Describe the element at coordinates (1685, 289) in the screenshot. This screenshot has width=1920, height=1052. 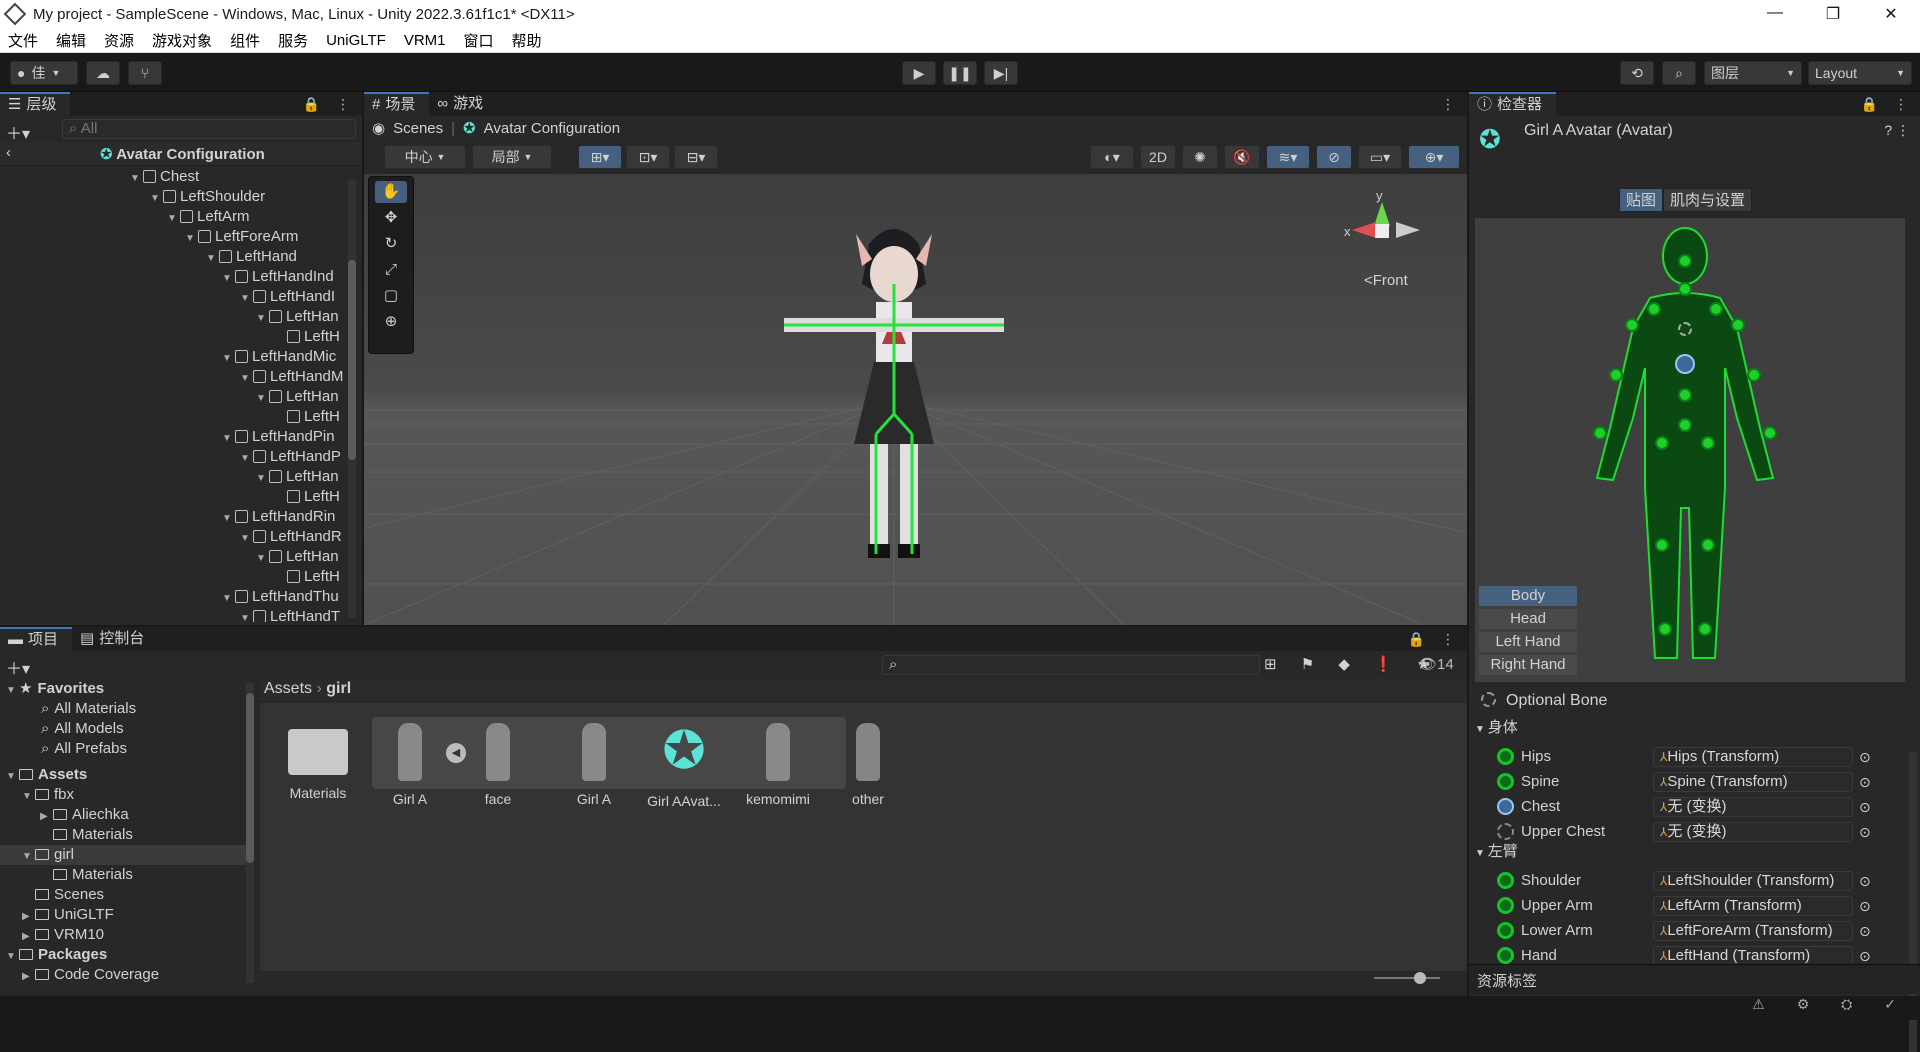
I see `bone-neck` at that location.